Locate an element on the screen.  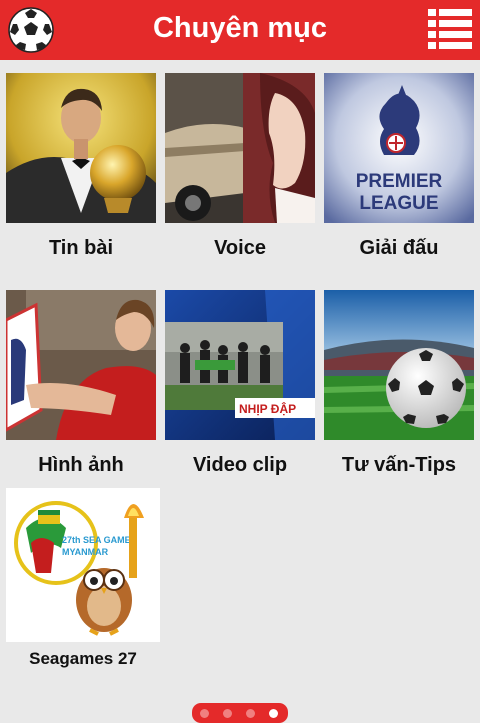
thumbnail-premier-league-logo: PREMIER LEAGUE is located at coordinates (399, 148).